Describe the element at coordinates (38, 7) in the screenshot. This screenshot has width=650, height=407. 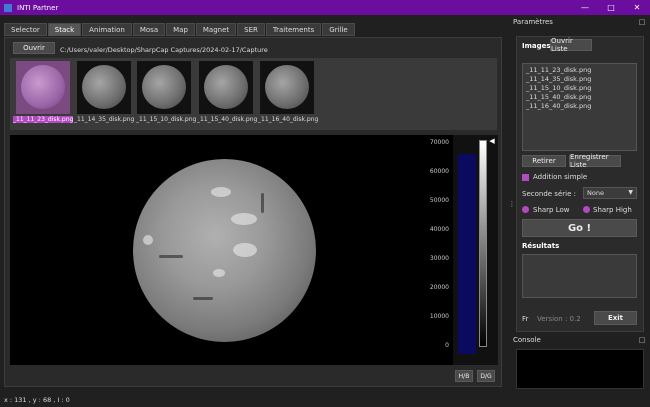
I see `window-title: INTI Partner` at that location.